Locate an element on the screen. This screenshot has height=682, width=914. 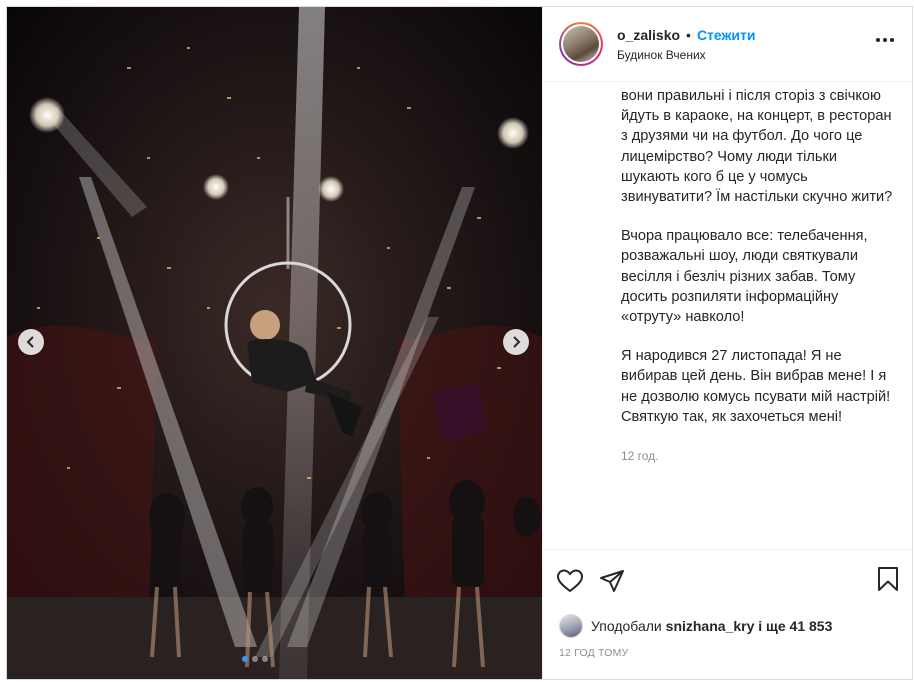
location-link: Будинок Вчених is located at coordinates (686, 55).